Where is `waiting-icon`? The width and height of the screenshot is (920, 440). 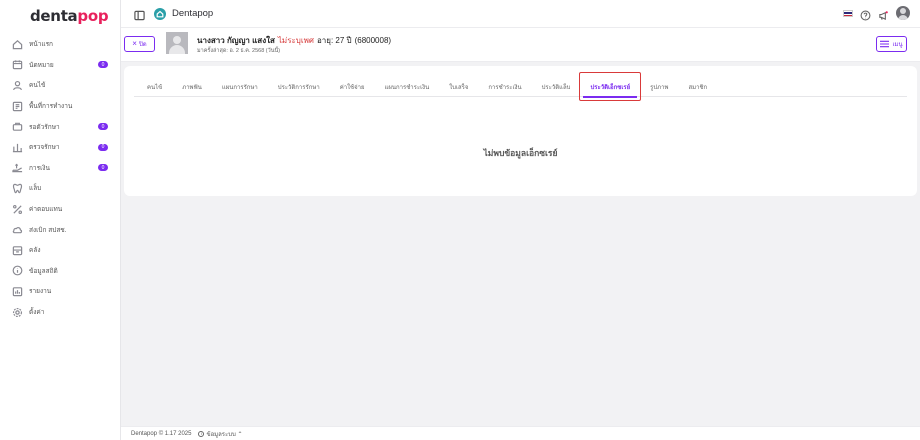 waiting-icon is located at coordinates (17, 126).